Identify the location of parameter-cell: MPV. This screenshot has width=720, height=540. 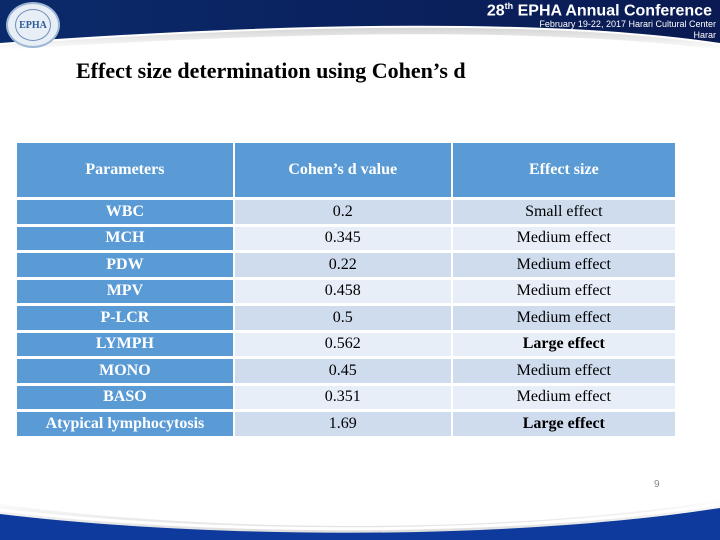
(125, 291).